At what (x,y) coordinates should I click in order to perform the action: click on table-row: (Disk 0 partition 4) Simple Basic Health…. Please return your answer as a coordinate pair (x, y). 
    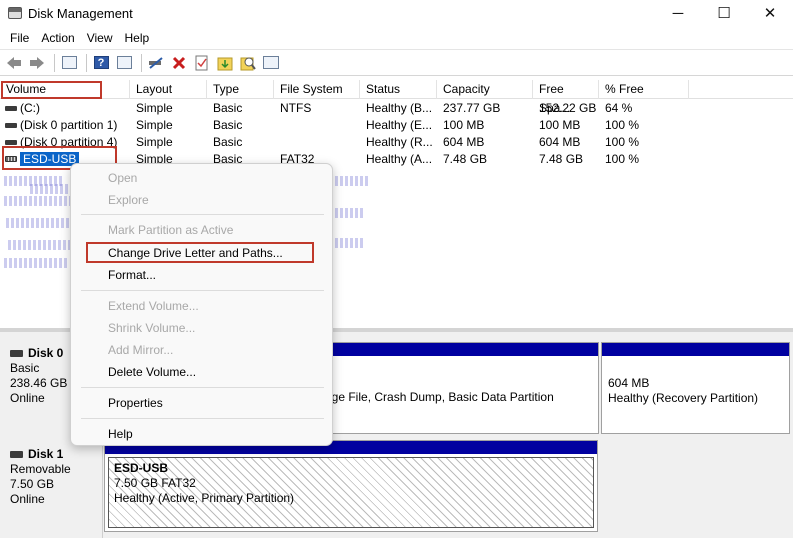
    Looking at the image, I should click on (396, 142).